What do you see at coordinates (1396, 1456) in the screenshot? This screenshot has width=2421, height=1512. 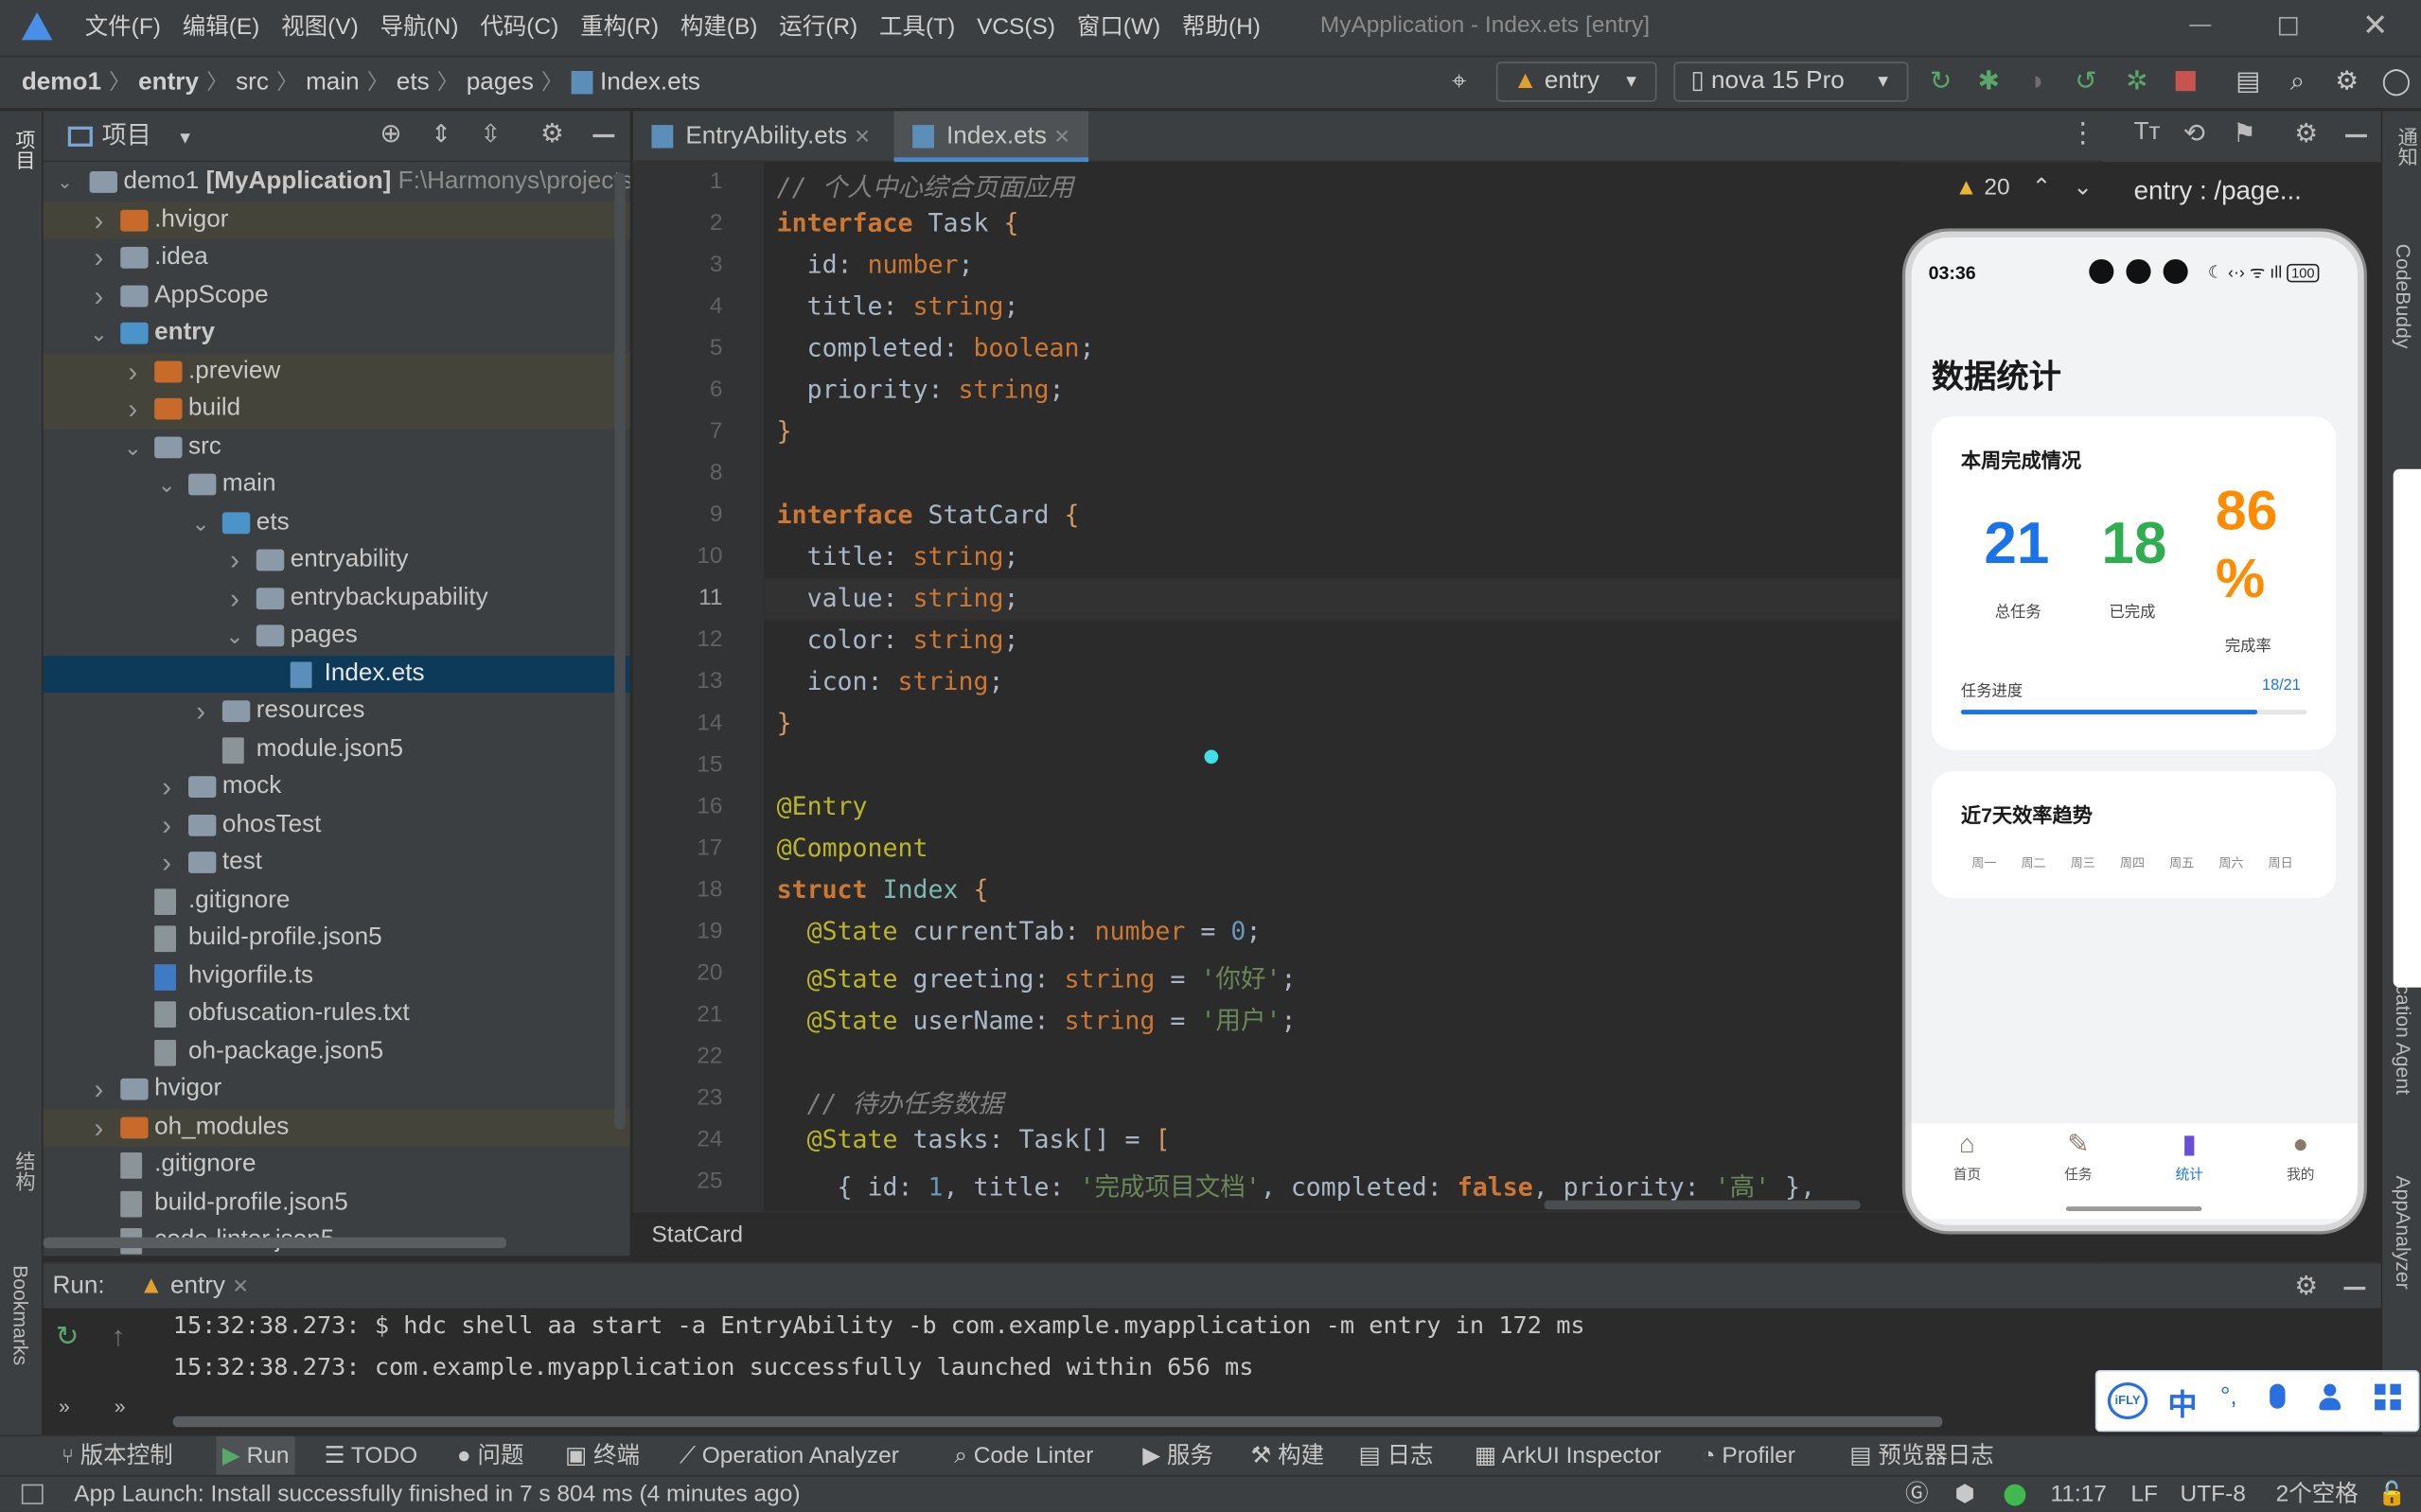 I see `tool-log: ▤ 日志` at bounding box center [1396, 1456].